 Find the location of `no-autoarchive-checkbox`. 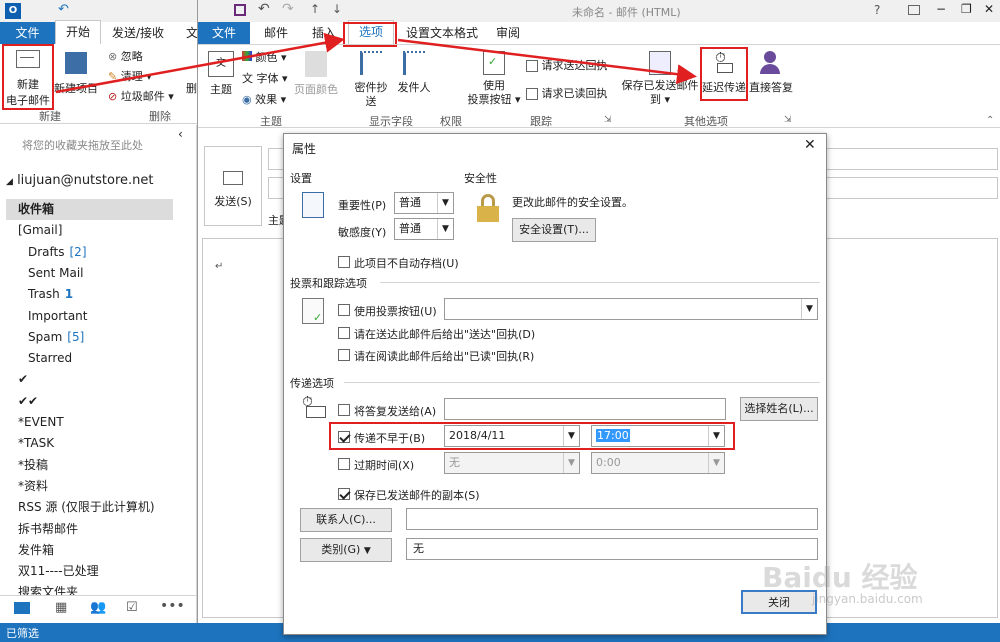

no-autoarchive-checkbox is located at coordinates (344, 262).